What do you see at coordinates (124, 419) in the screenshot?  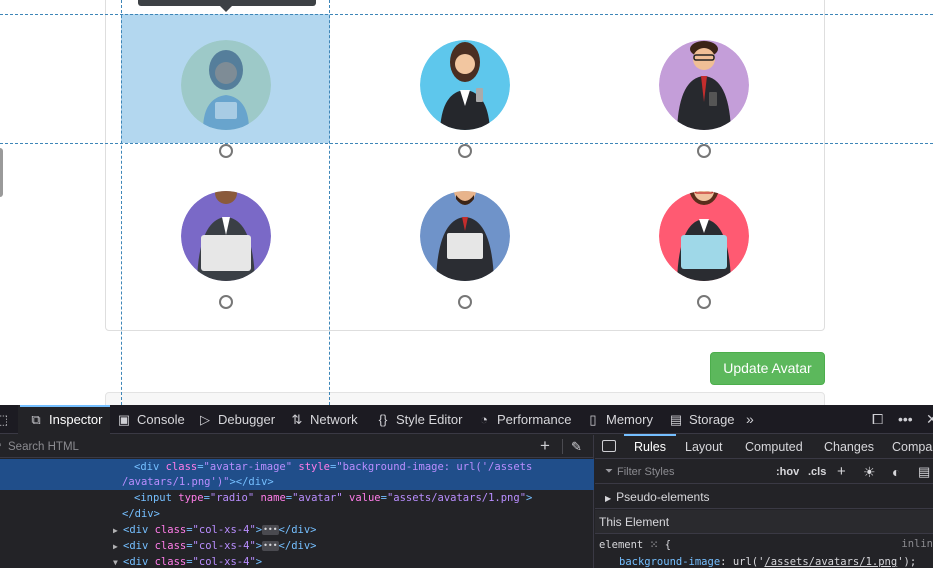 I see `console-icon: ▣` at bounding box center [124, 419].